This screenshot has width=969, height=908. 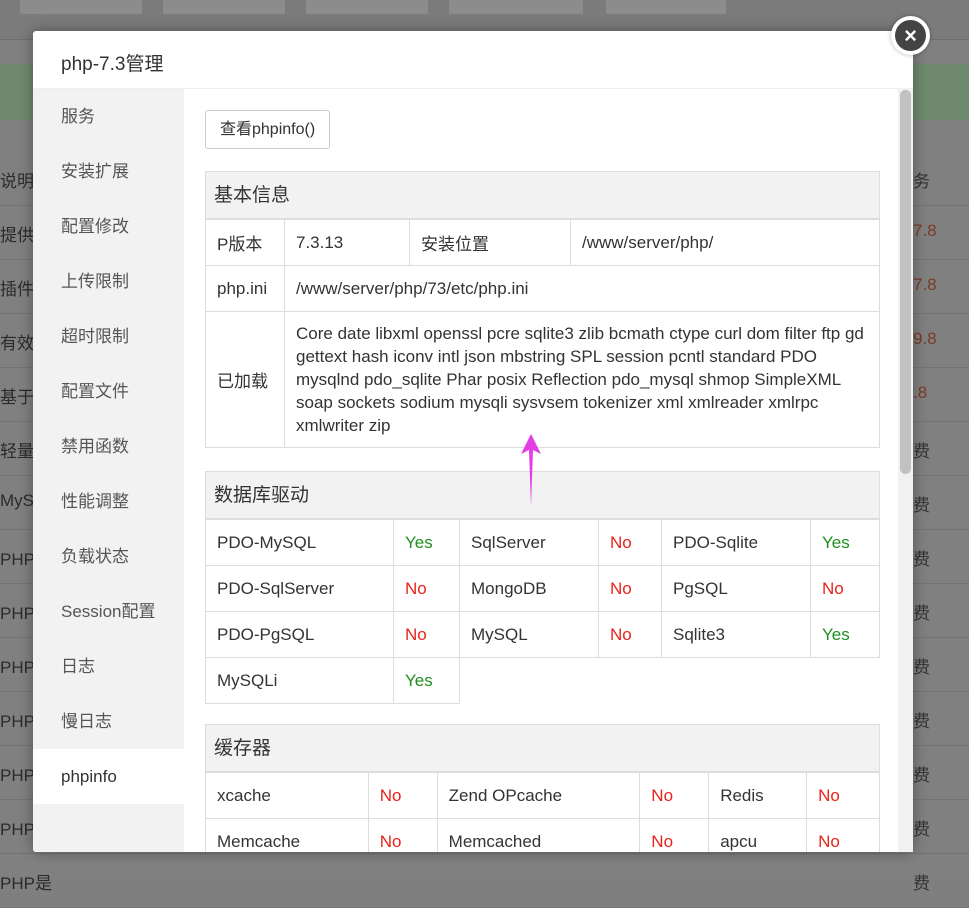 I want to click on cache-name: apcu, so click(x=758, y=835).